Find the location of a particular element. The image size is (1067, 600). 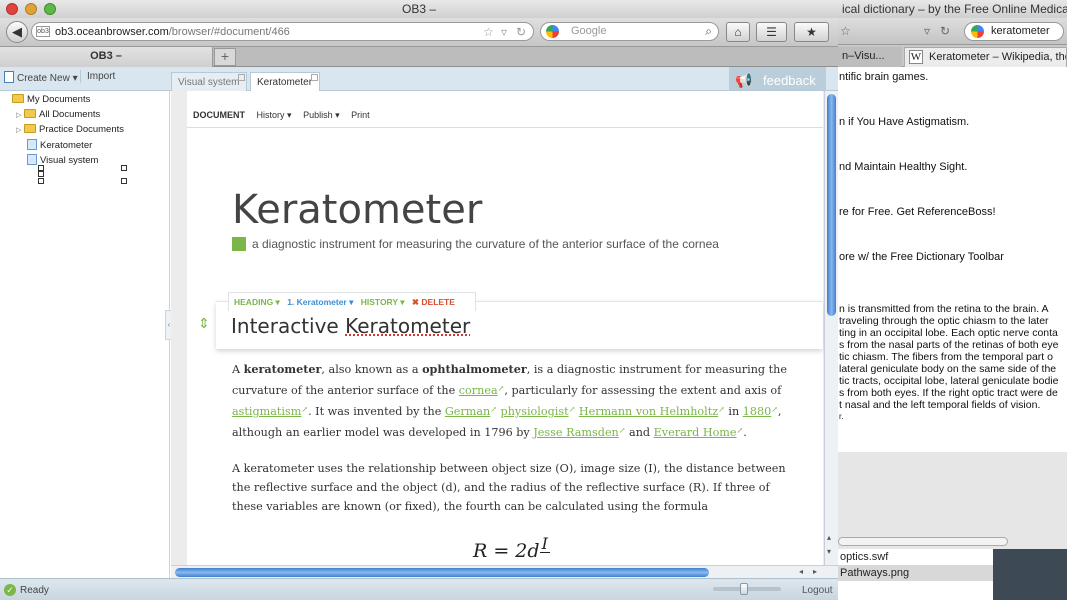

link-physiologist: physiologist is located at coordinates (535, 411).